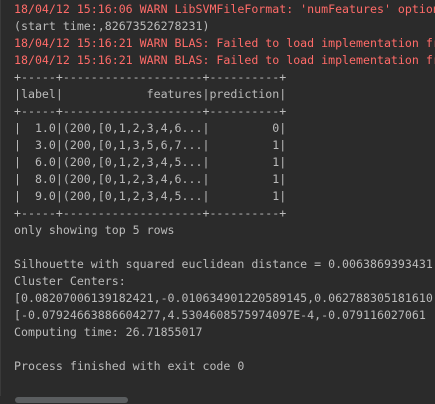 This screenshot has height=404, width=435. I want to click on console-line: | 3.0|(200,[0,1,3,5,6,7...| 1|, so click(150, 145).